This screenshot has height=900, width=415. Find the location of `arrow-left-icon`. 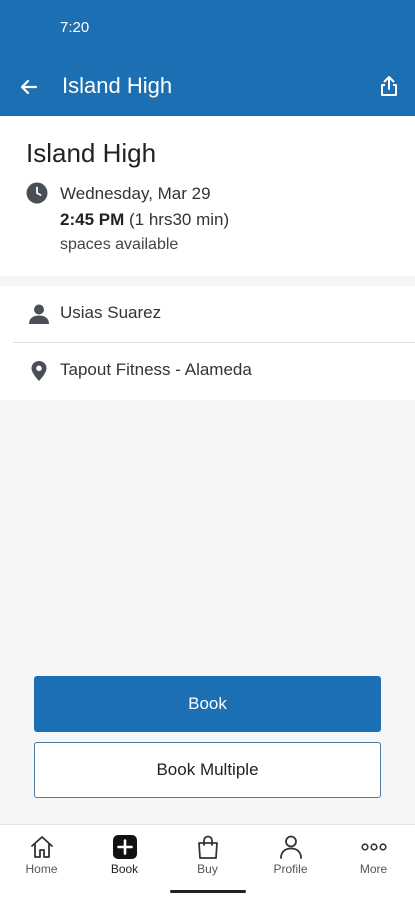

arrow-left-icon is located at coordinates (29, 87).